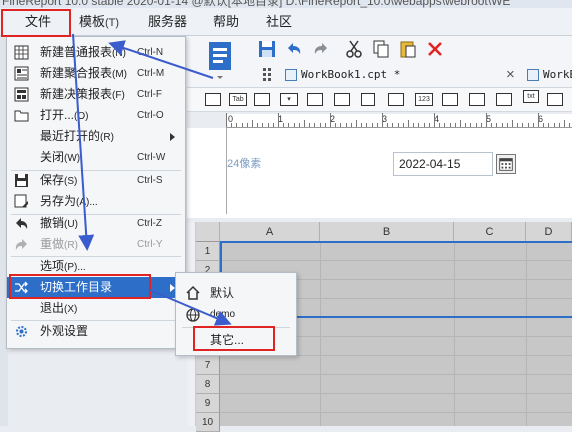 This screenshot has width=572, height=432. What do you see at coordinates (270, 232) in the screenshot?
I see `column-header: A` at bounding box center [270, 232].